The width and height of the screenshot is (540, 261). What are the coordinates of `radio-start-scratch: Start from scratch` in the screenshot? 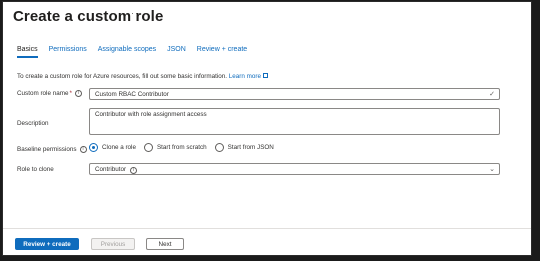 It's located at (175, 147).